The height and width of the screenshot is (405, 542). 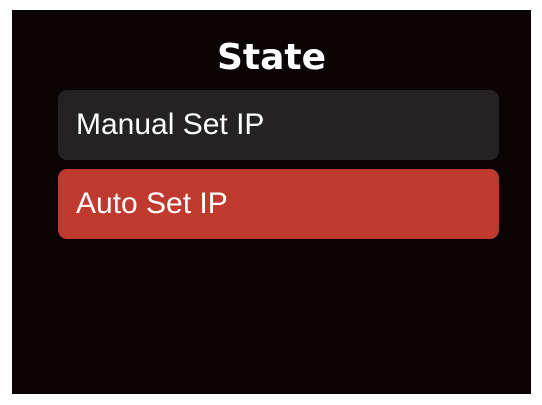 What do you see at coordinates (278, 204) in the screenshot?
I see `menu-item-auto-set-ip: Auto Set IP` at bounding box center [278, 204].